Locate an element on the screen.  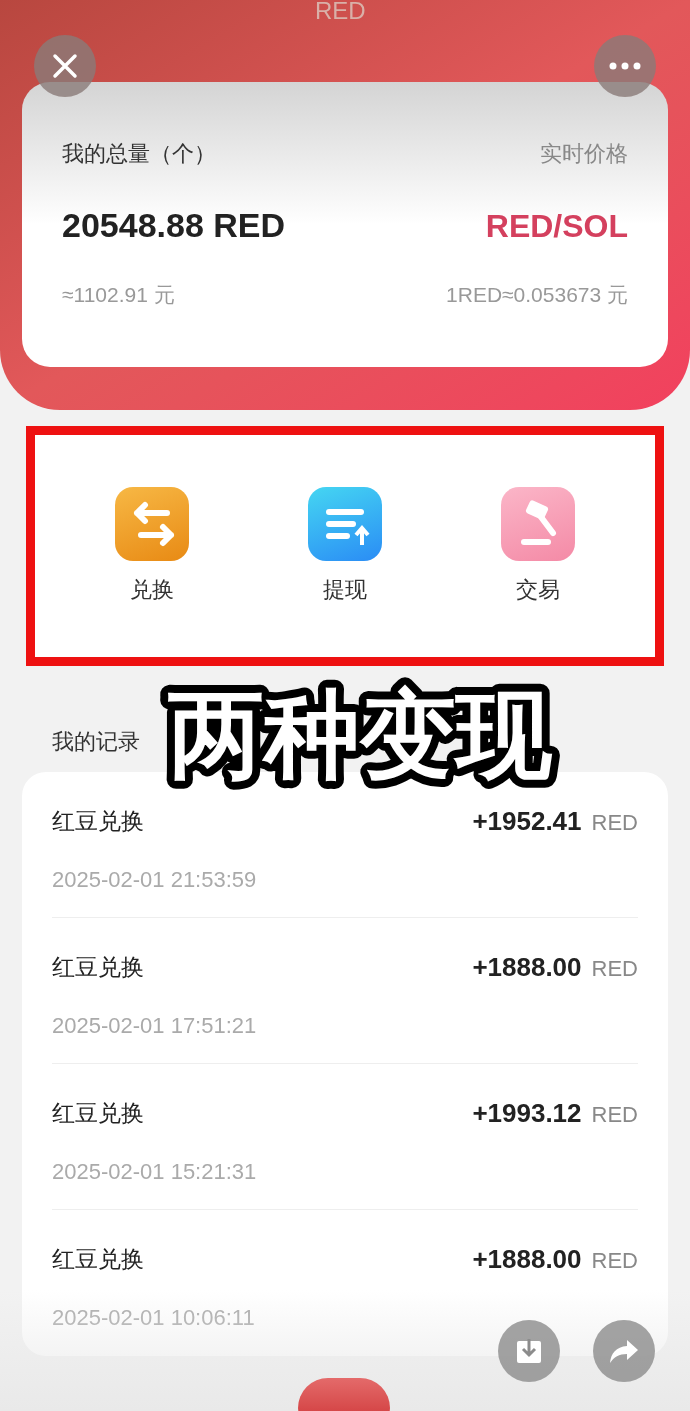
list-upload-icon is located at coordinates (345, 523).